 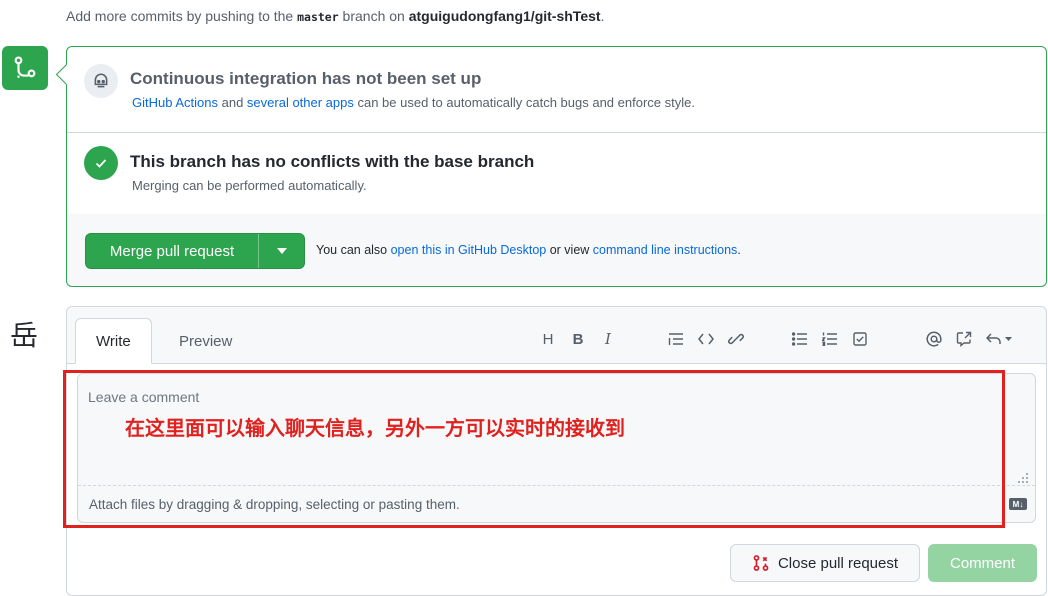 What do you see at coordinates (469, 250) in the screenshot?
I see `open-in-desktop-link: open this in GitHub Desktop` at bounding box center [469, 250].